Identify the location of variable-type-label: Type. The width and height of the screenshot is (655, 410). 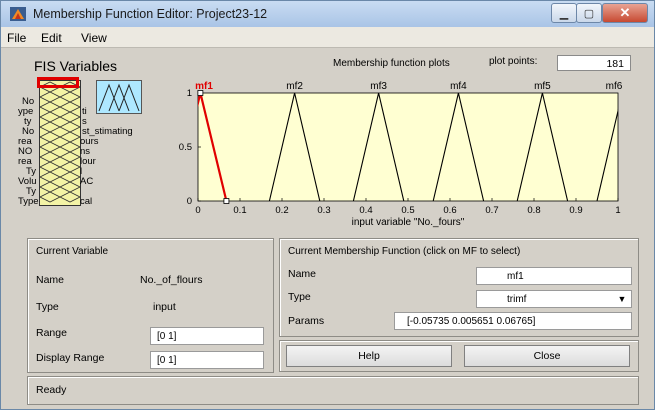
(47, 307).